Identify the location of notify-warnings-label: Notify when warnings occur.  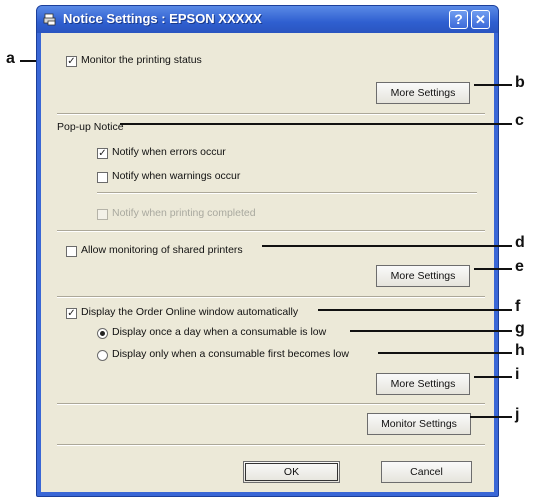
(176, 176).